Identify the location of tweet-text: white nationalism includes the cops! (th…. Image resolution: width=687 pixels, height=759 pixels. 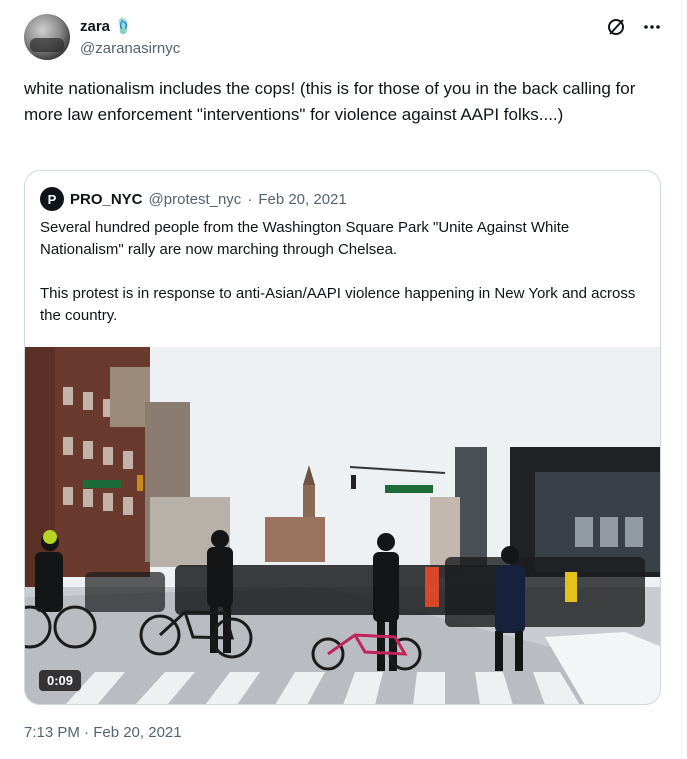
(330, 101).